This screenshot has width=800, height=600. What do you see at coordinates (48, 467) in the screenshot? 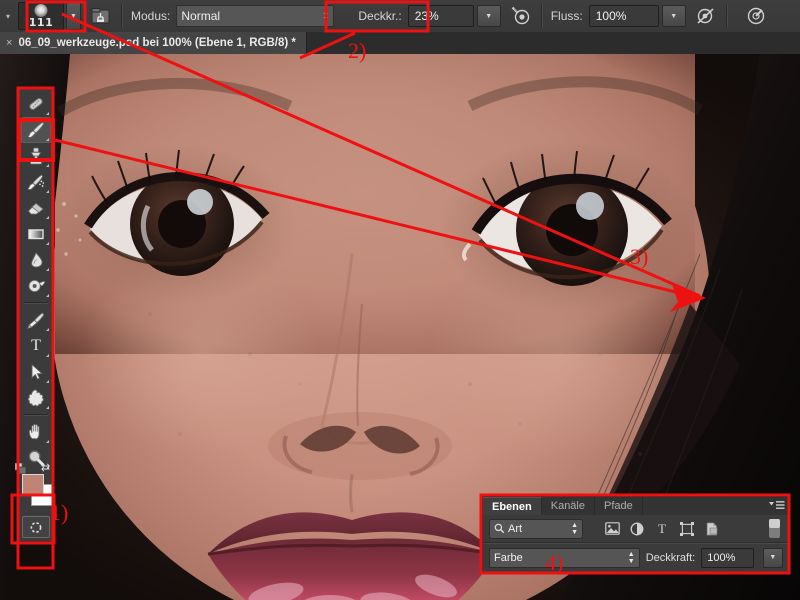
I see `swap-colors-icon: ⇄` at bounding box center [48, 467].